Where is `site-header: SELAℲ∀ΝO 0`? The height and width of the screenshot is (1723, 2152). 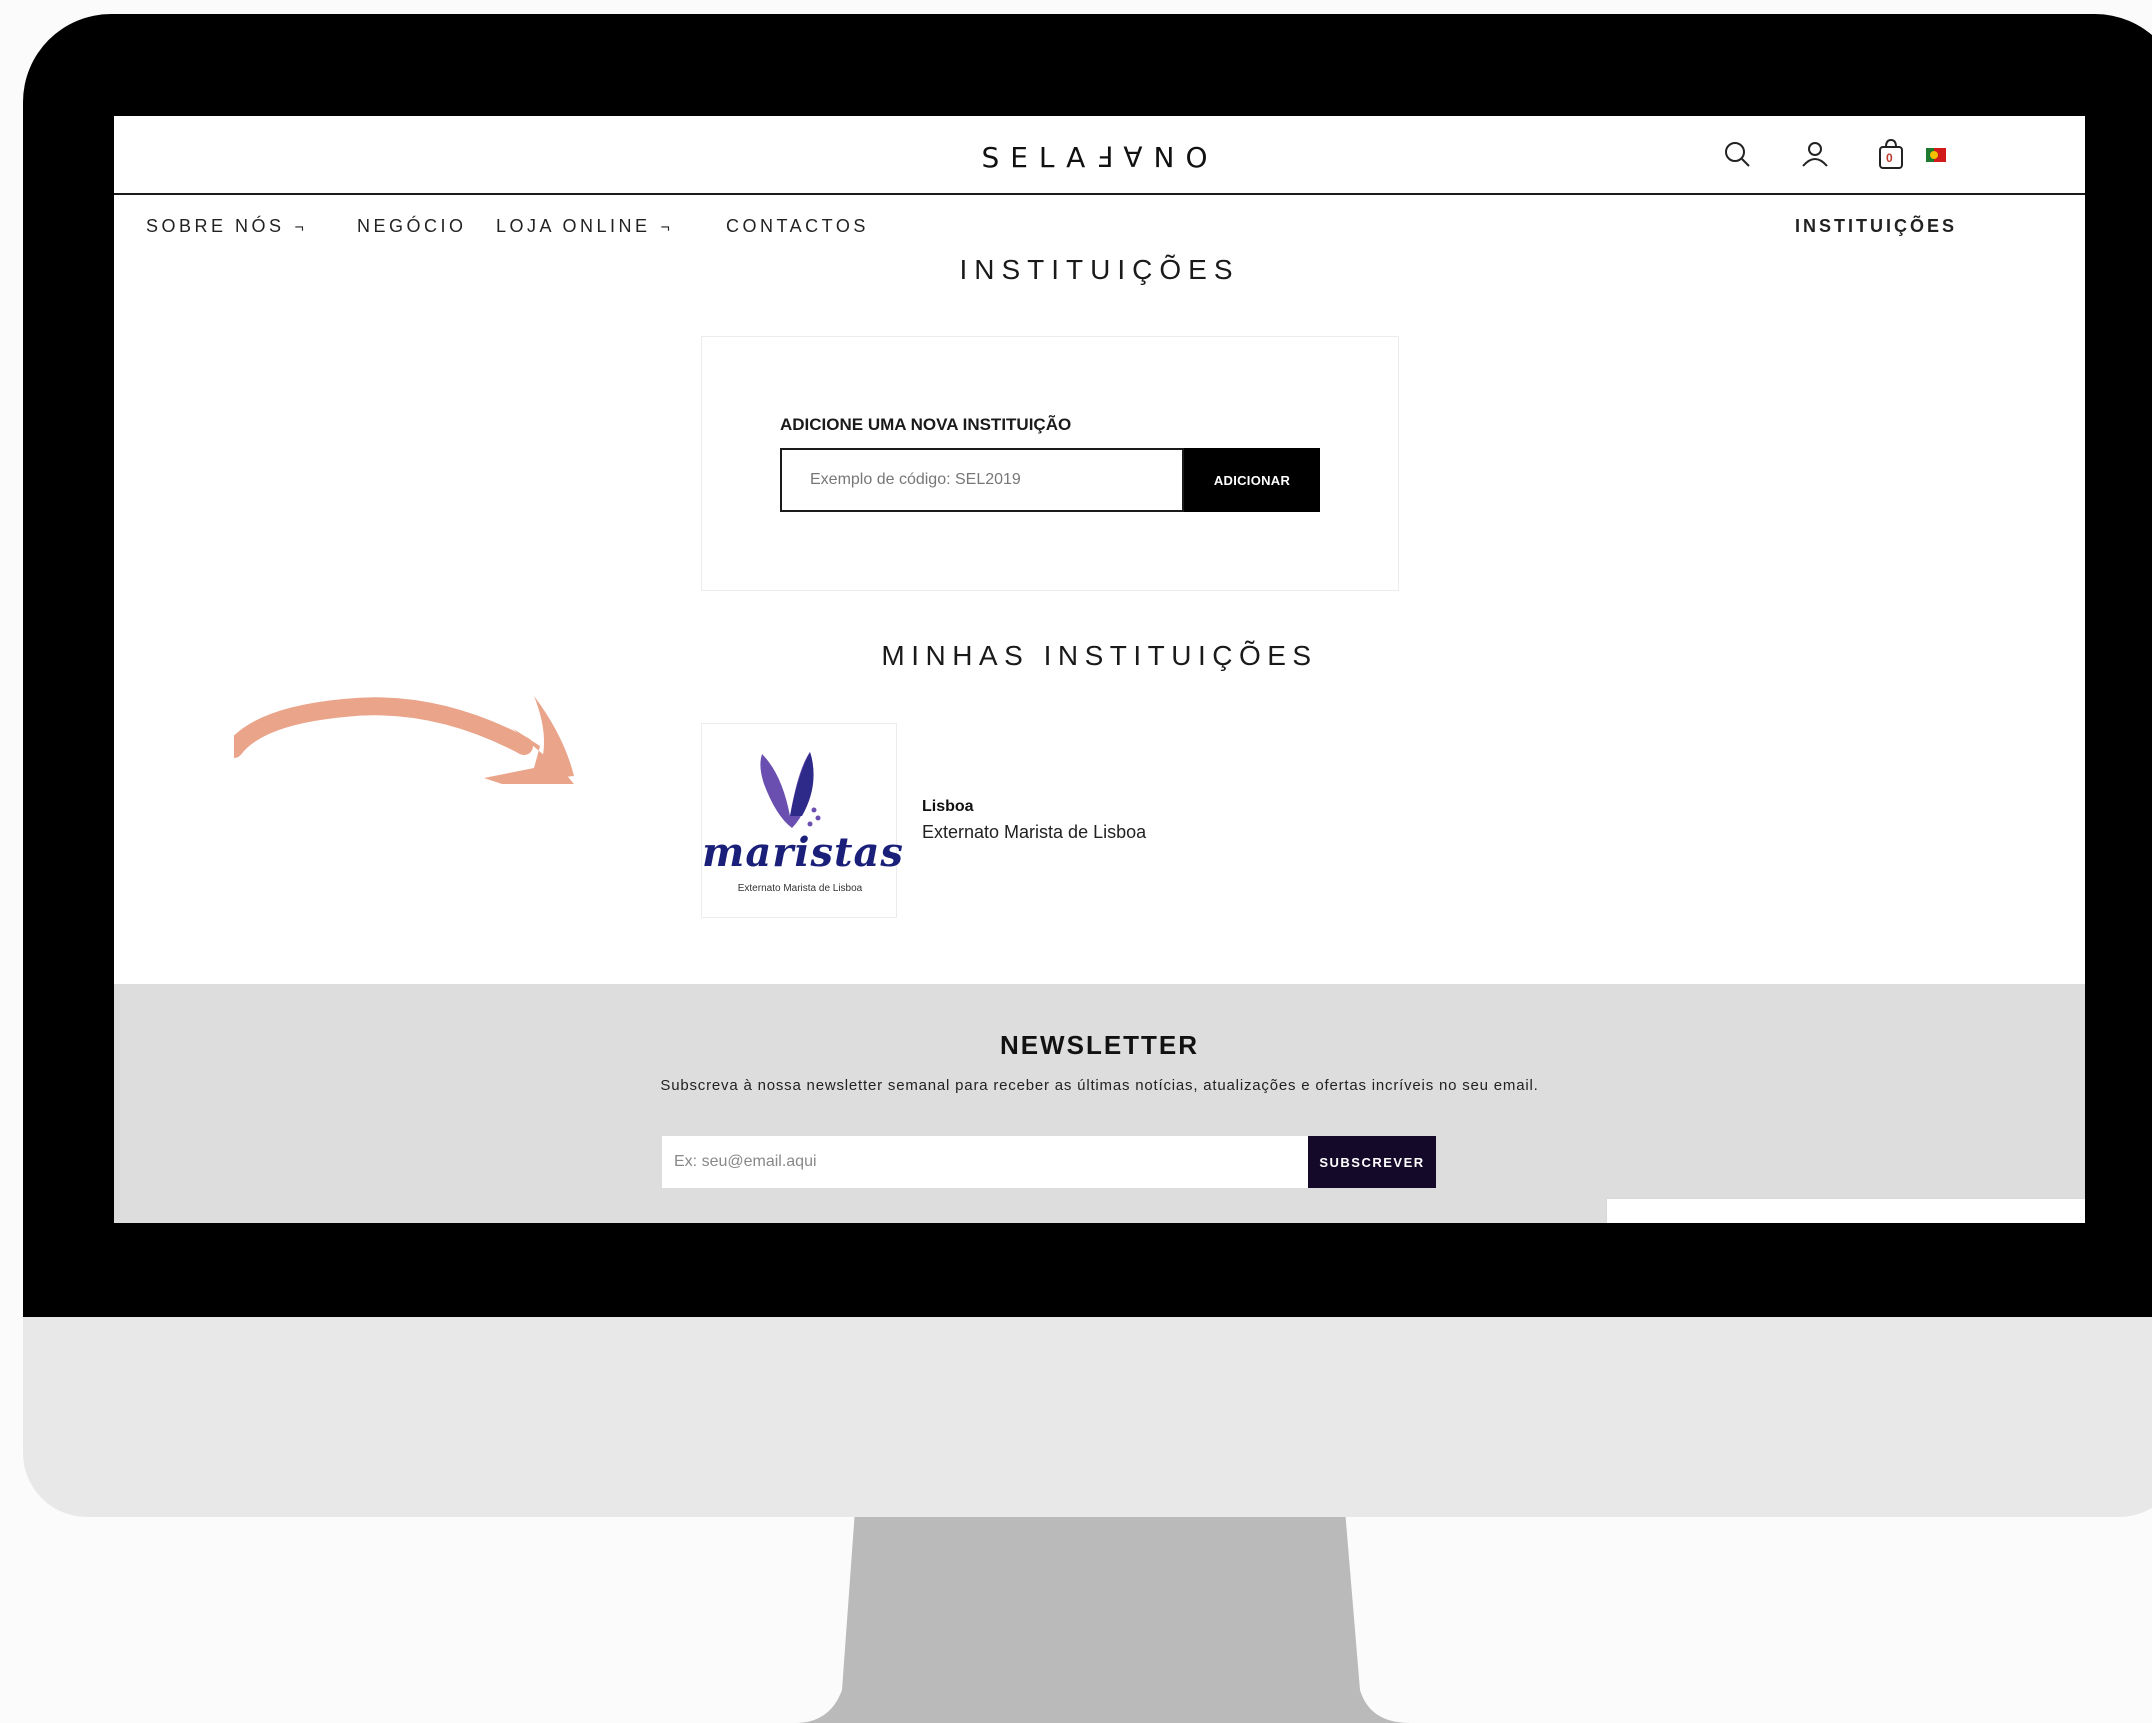 site-header: SELAℲ∀ΝO 0 is located at coordinates (1099, 155).